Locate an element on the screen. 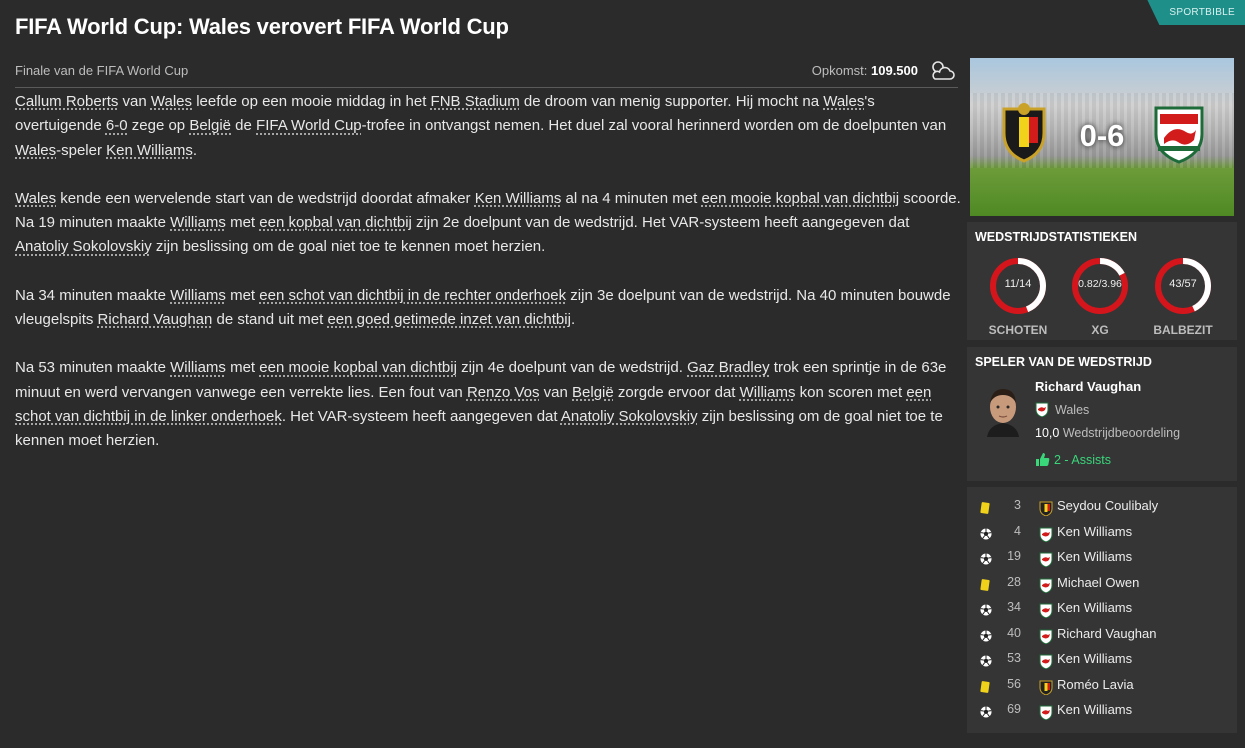 This screenshot has height=748, width=1245. report-text: -speler is located at coordinates (81, 150).